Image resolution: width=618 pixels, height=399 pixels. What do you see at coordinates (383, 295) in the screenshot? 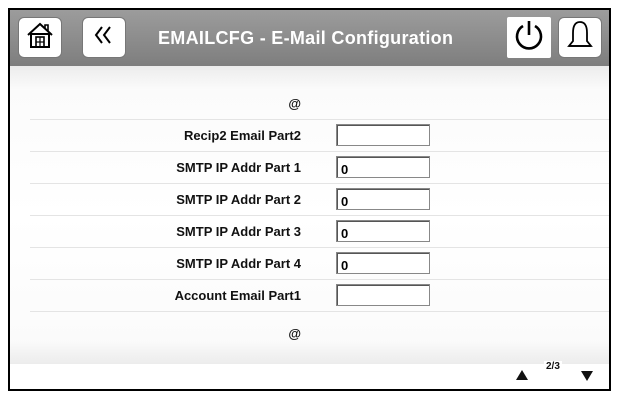
I see `account-email-part1-field` at bounding box center [383, 295].